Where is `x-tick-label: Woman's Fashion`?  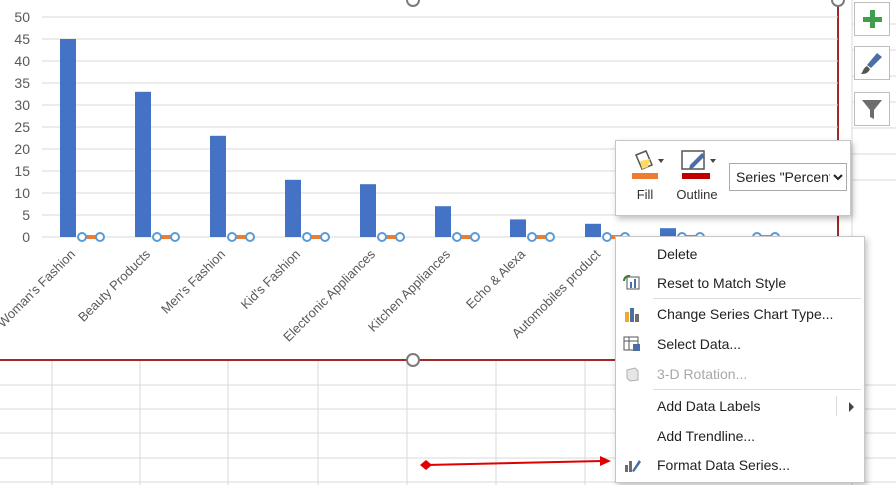 x-tick-label: Woman's Fashion is located at coordinates (39, 289).